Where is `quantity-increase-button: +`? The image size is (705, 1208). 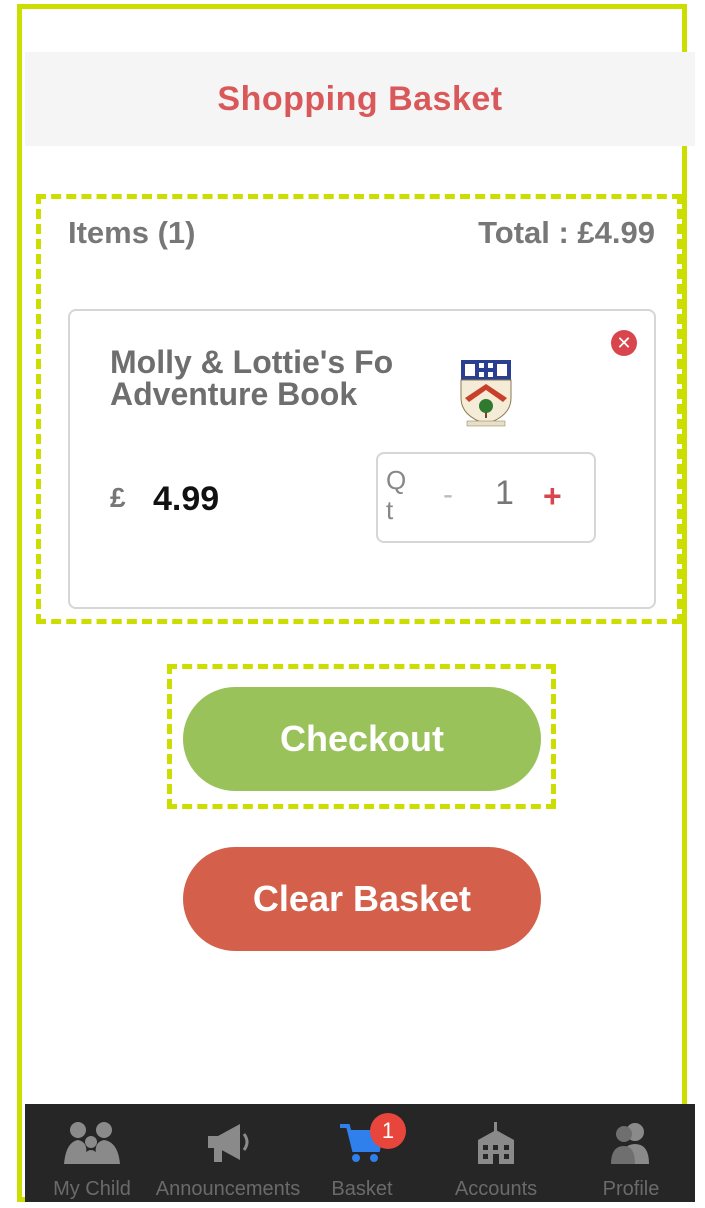
quantity-increase-button: + is located at coordinates (552, 496).